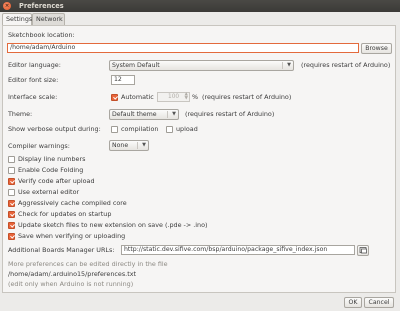  Describe the element at coordinates (200, 6) in the screenshot. I see `title-bar: × Preferences` at that location.